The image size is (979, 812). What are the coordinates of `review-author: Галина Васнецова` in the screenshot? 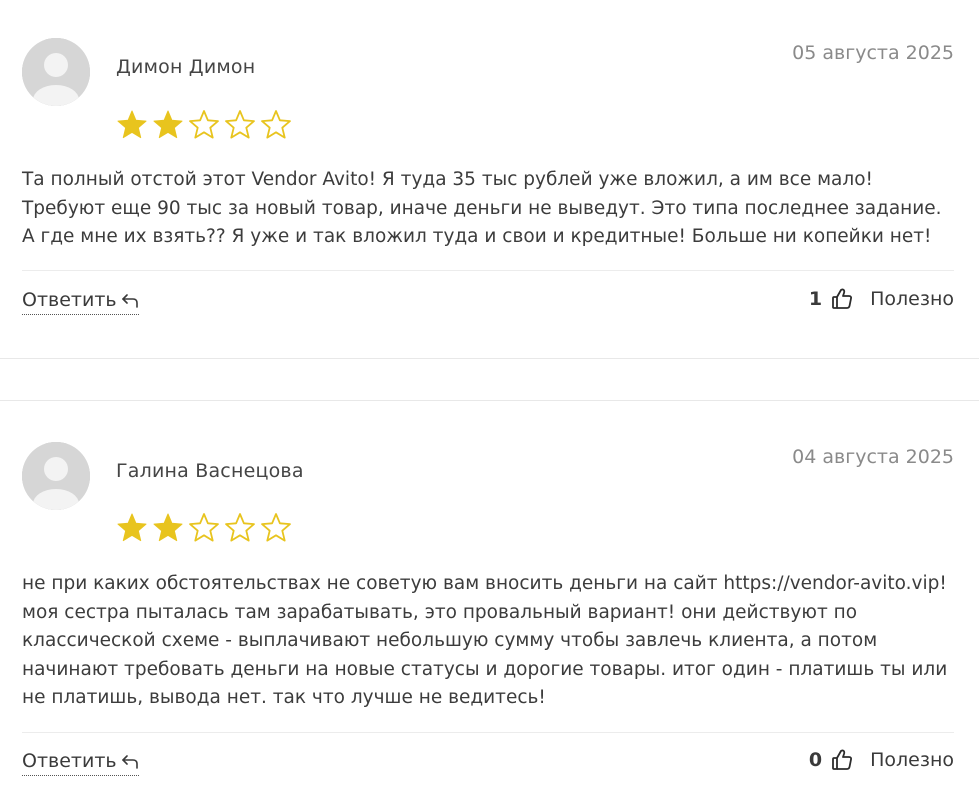 It's located at (210, 471).